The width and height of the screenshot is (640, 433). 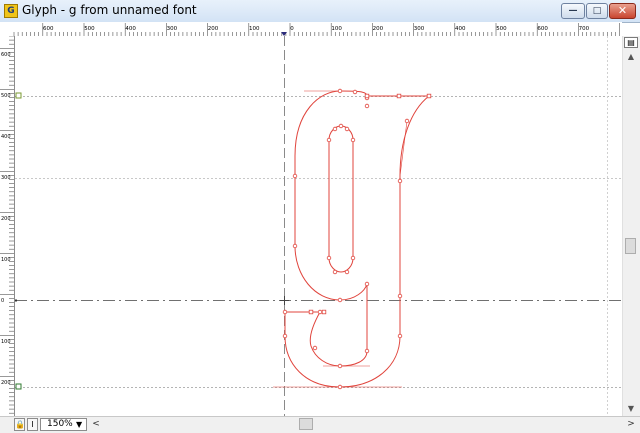 I want to click on vruler-label: 500, so click(x=6, y=96).